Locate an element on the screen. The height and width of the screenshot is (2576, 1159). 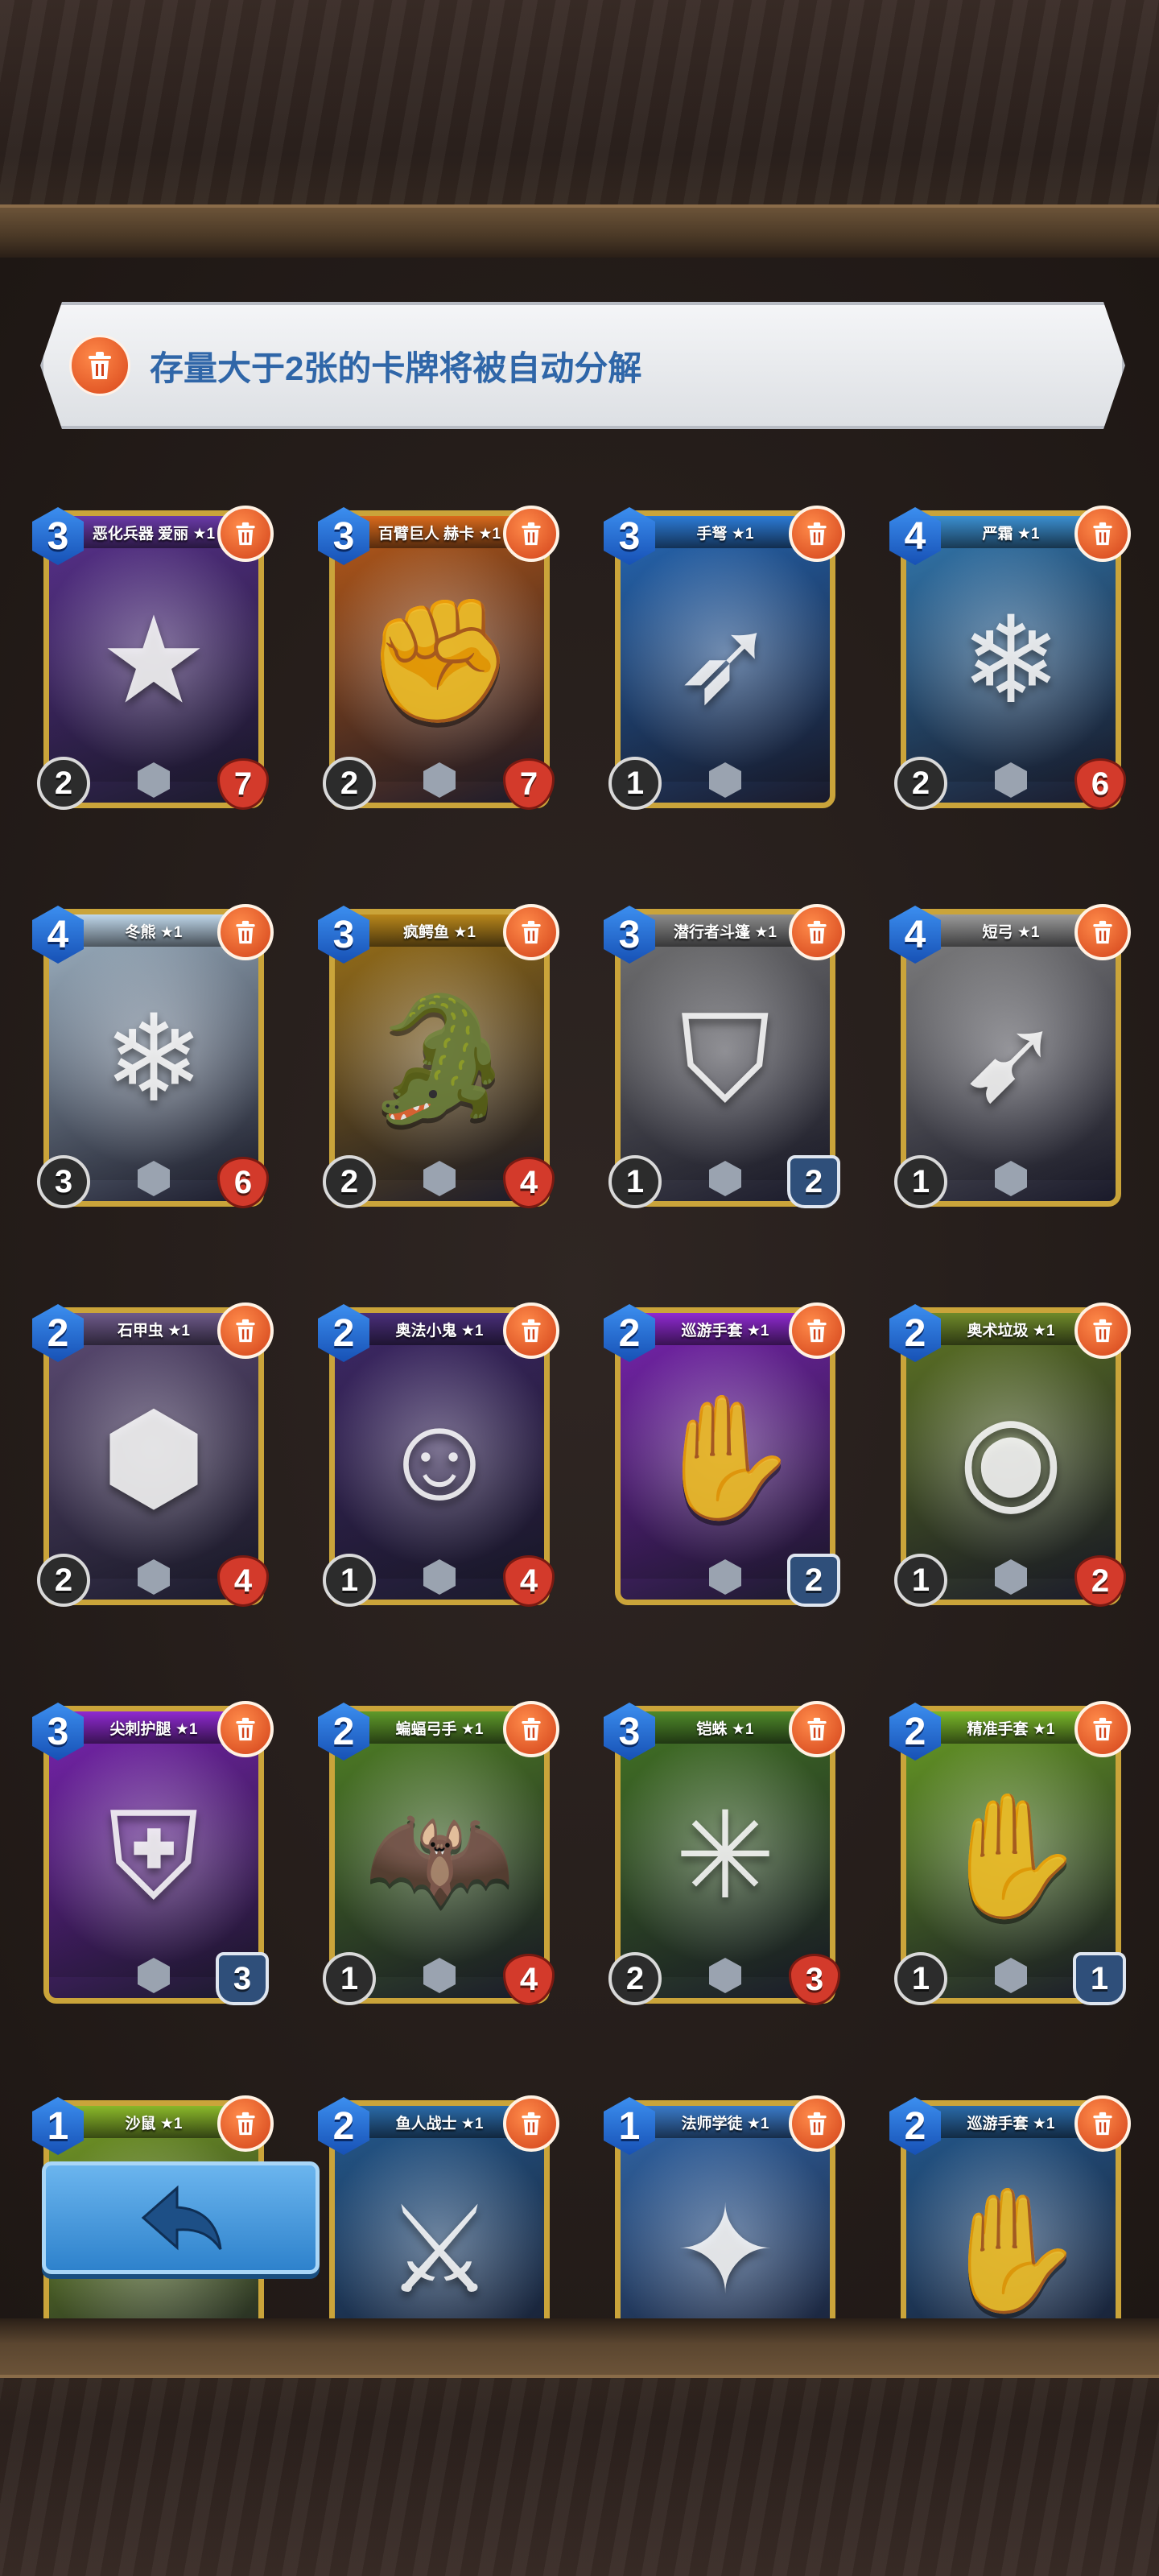
card-art: ✦ is located at coordinates (725, 2228).